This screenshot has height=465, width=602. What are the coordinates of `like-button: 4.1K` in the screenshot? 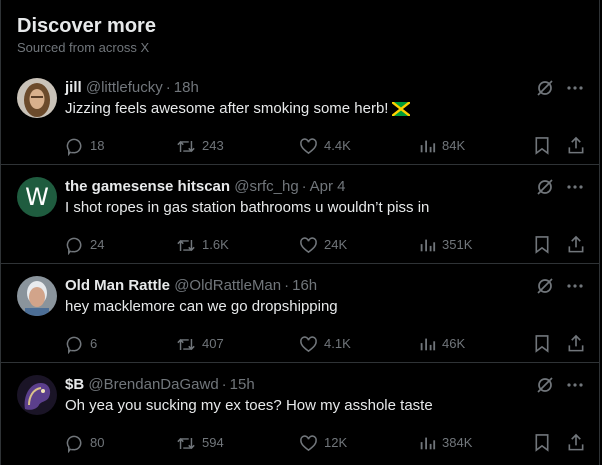 It's located at (325, 344).